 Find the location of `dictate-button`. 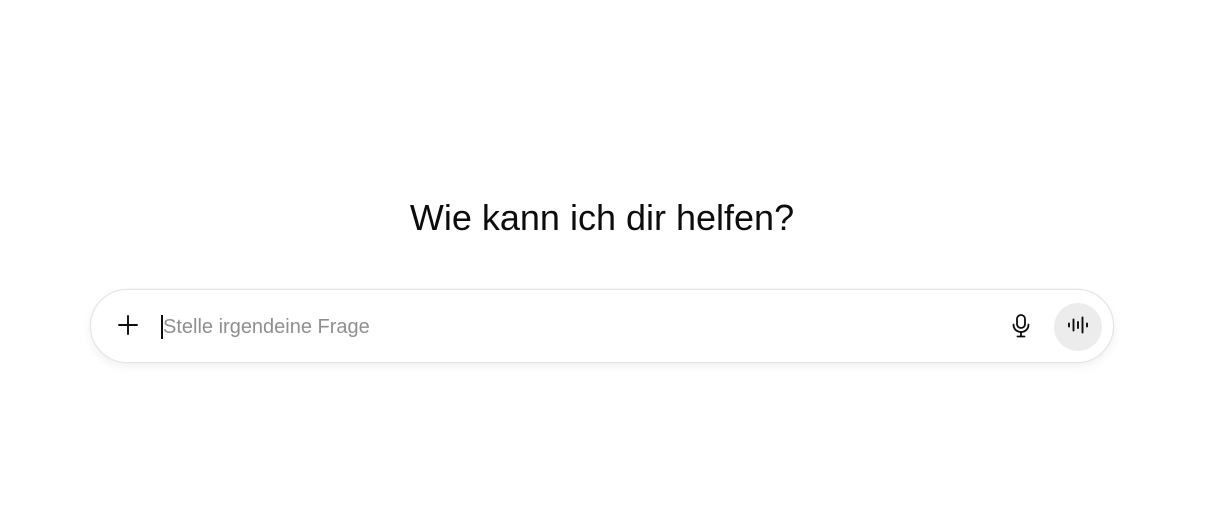

dictate-button is located at coordinates (1021, 328).